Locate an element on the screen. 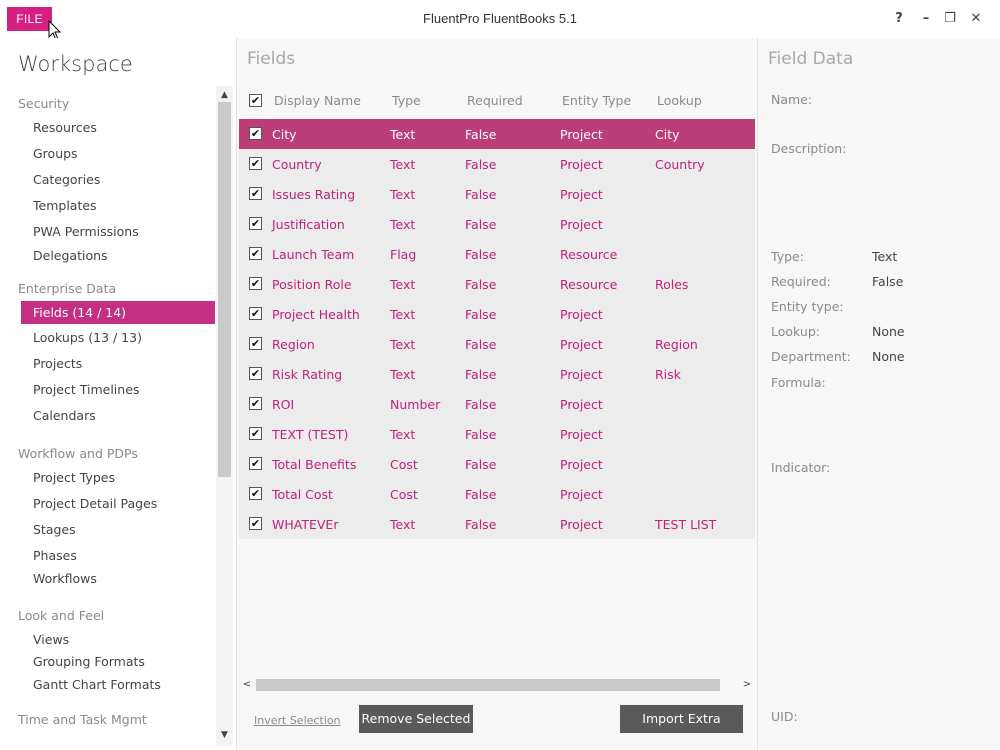 Image resolution: width=1000 pixels, height=750 pixels. cell-display-name: TEXT (TEST) is located at coordinates (310, 434).